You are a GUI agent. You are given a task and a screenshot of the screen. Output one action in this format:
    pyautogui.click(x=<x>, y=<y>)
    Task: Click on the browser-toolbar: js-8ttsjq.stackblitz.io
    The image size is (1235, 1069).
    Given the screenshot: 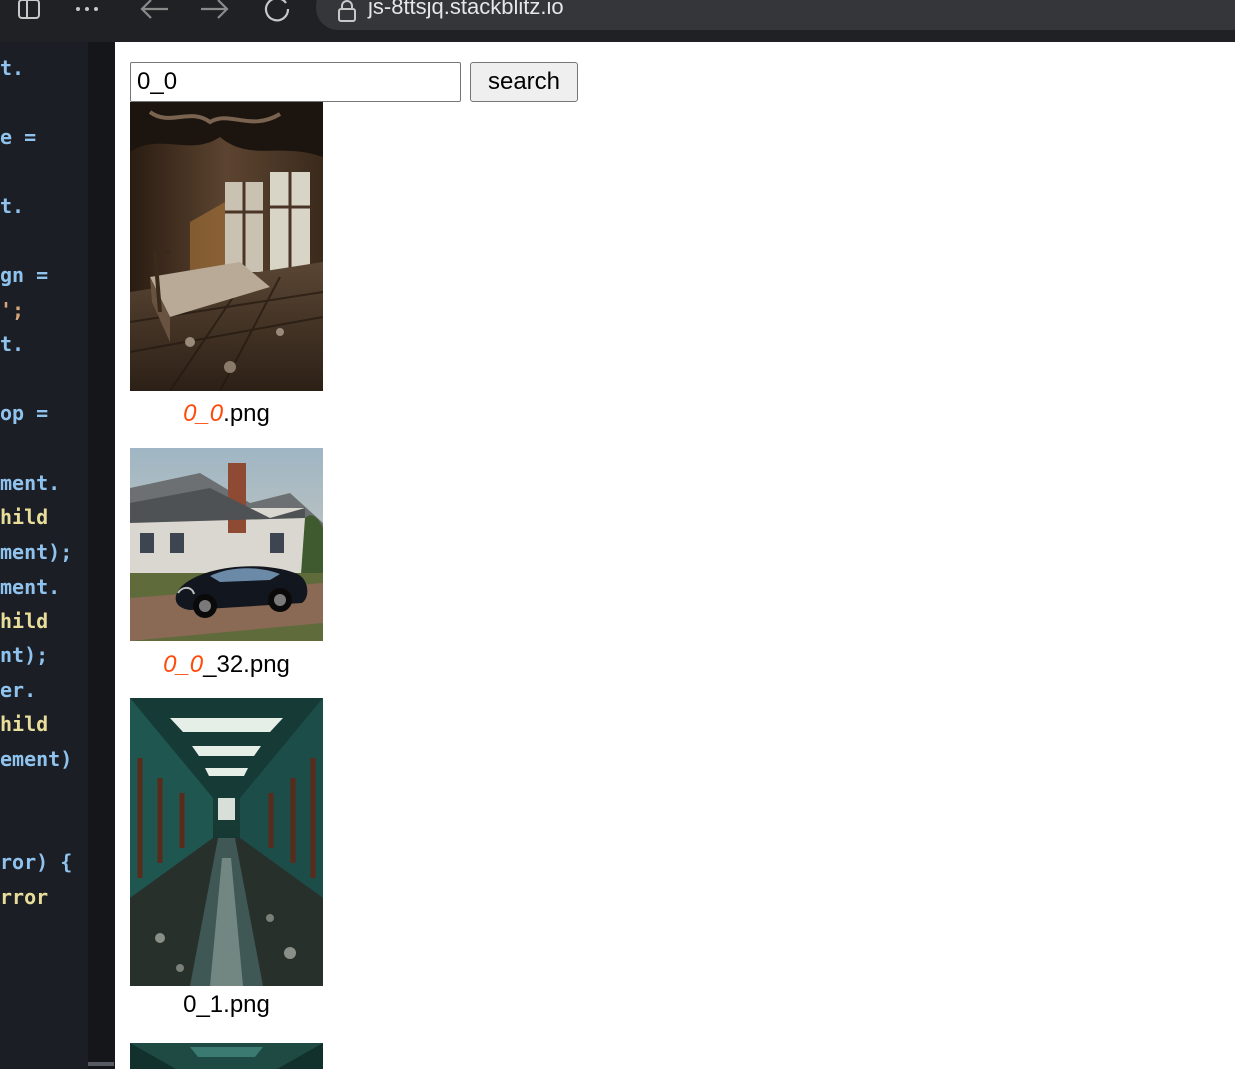 What is the action you would take?
    pyautogui.click(x=617, y=21)
    